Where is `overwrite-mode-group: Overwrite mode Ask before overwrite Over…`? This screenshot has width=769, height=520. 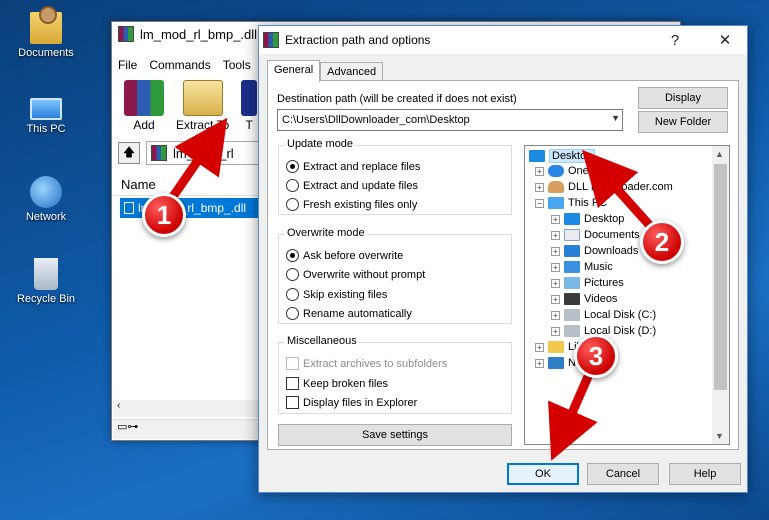
overwrite-mode-group: Overwrite mode Ask before overwrite Over… is located at coordinates (395, 275).